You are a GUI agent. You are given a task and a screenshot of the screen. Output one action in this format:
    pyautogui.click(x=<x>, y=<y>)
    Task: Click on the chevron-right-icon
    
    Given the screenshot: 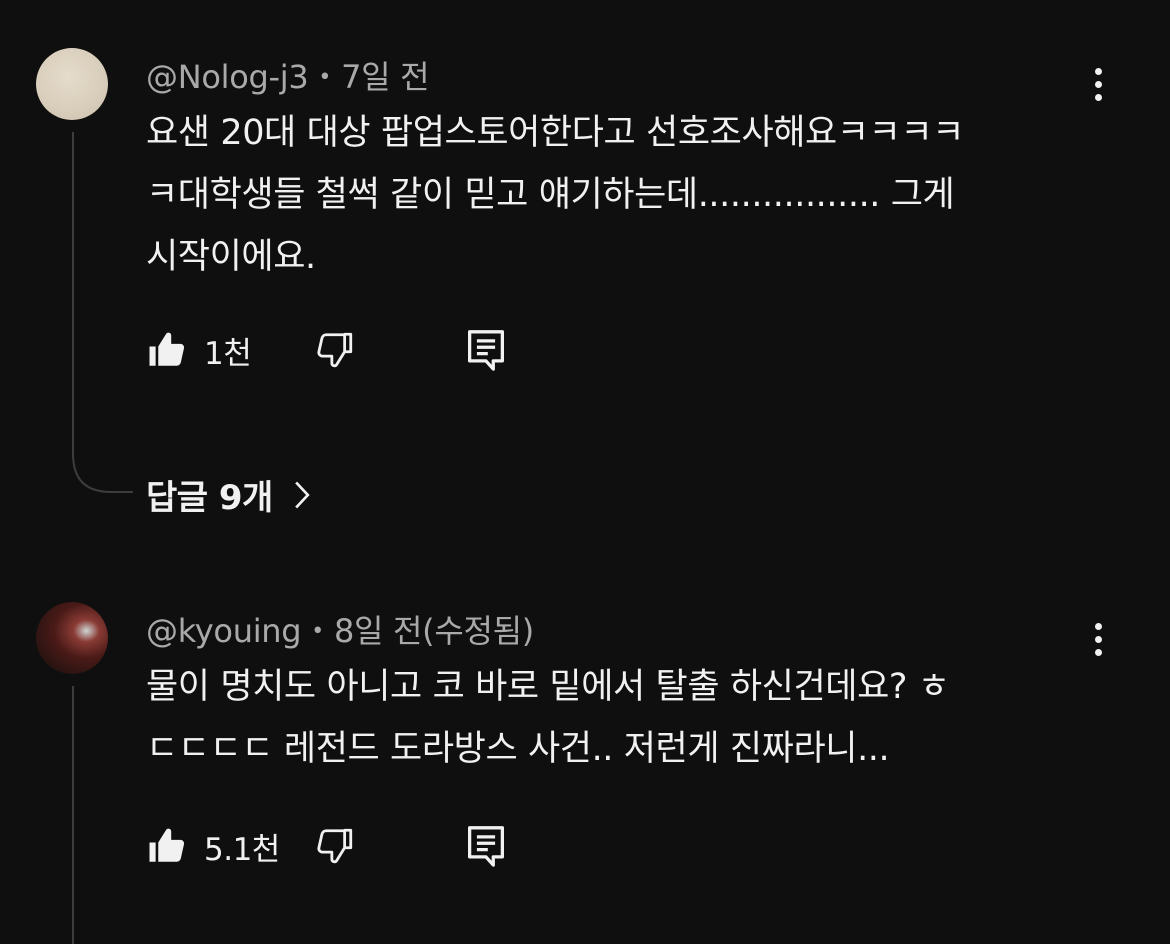 What is the action you would take?
    pyautogui.click(x=302, y=494)
    